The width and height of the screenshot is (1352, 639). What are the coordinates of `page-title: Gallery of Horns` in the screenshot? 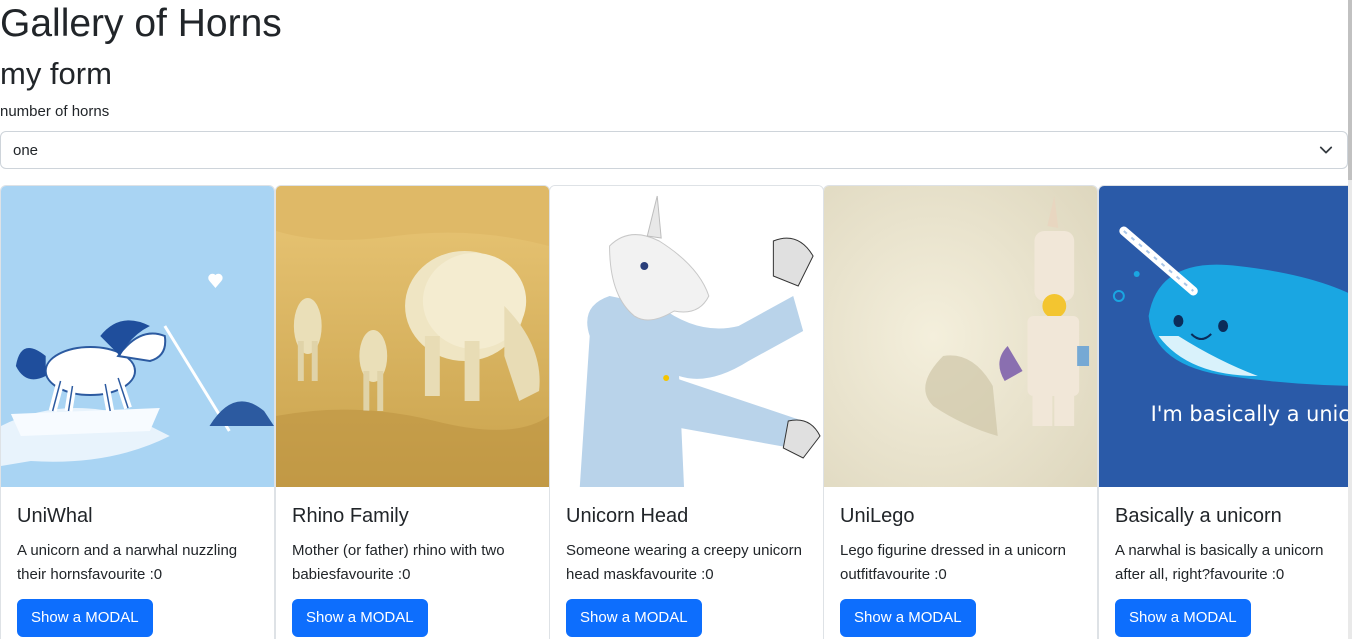 It's located at (141, 23).